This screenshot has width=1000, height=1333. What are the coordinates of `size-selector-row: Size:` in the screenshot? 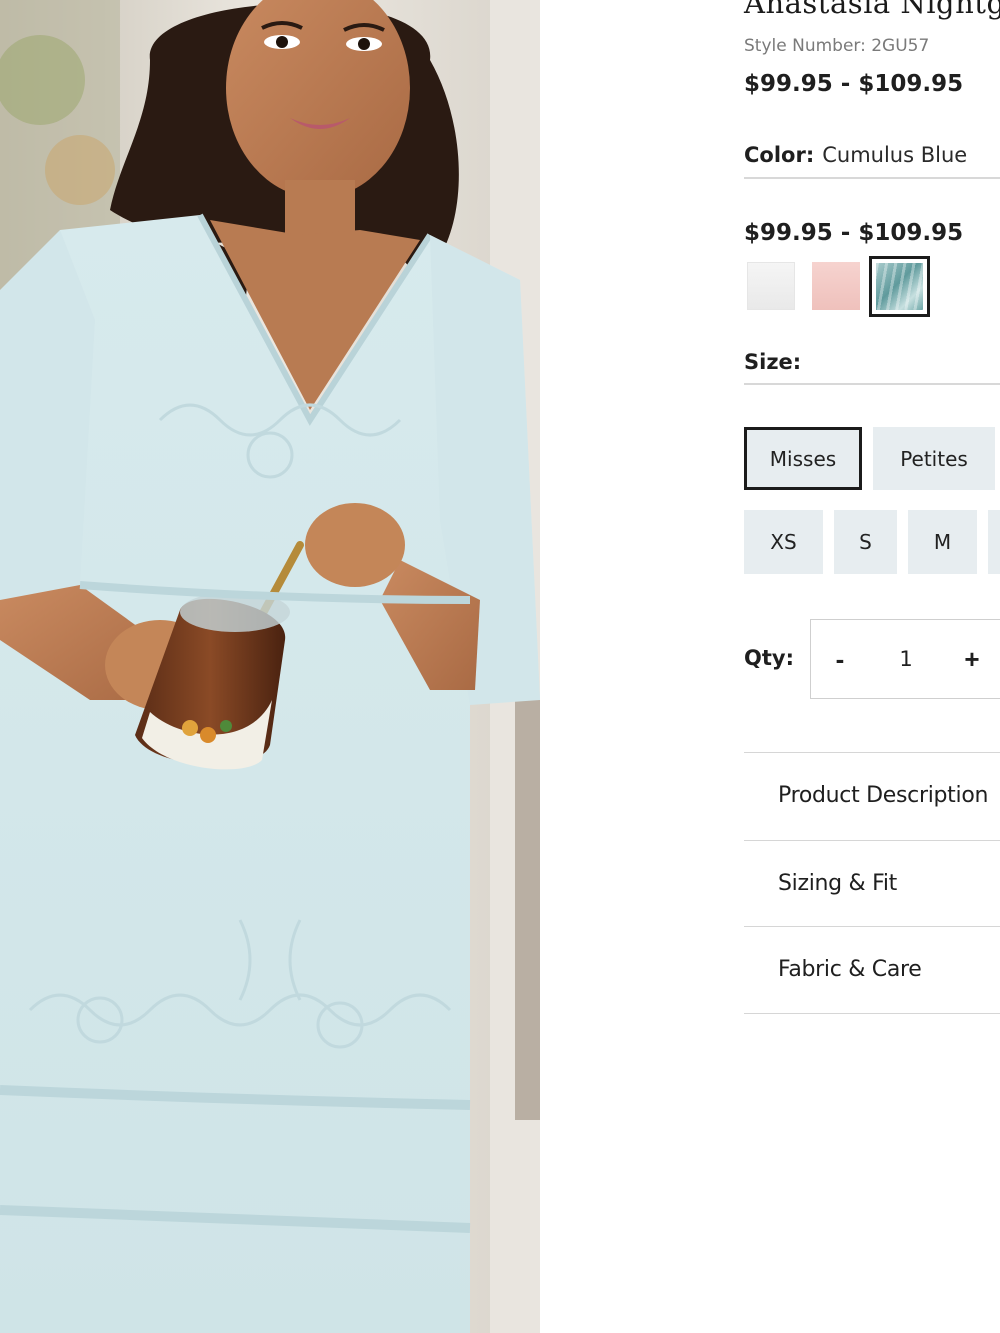 It's located at (872, 367).